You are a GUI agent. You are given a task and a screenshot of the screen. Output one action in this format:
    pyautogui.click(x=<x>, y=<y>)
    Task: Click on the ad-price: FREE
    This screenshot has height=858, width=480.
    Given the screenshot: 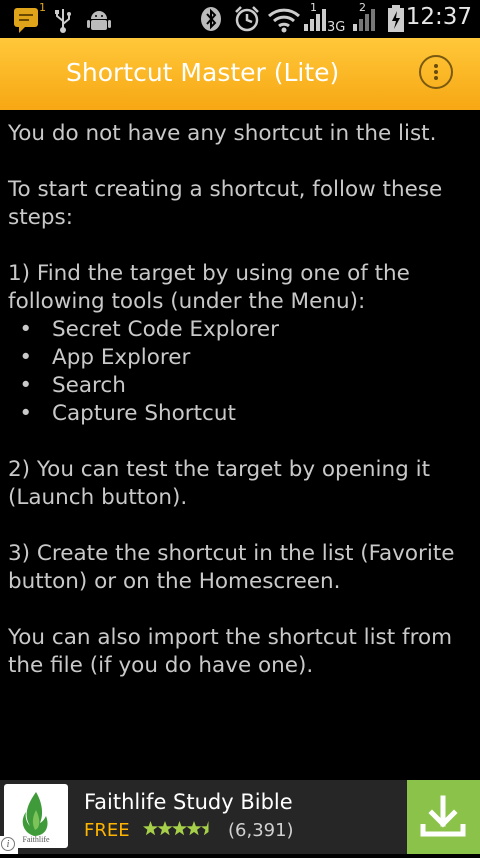 What is the action you would take?
    pyautogui.click(x=107, y=830)
    